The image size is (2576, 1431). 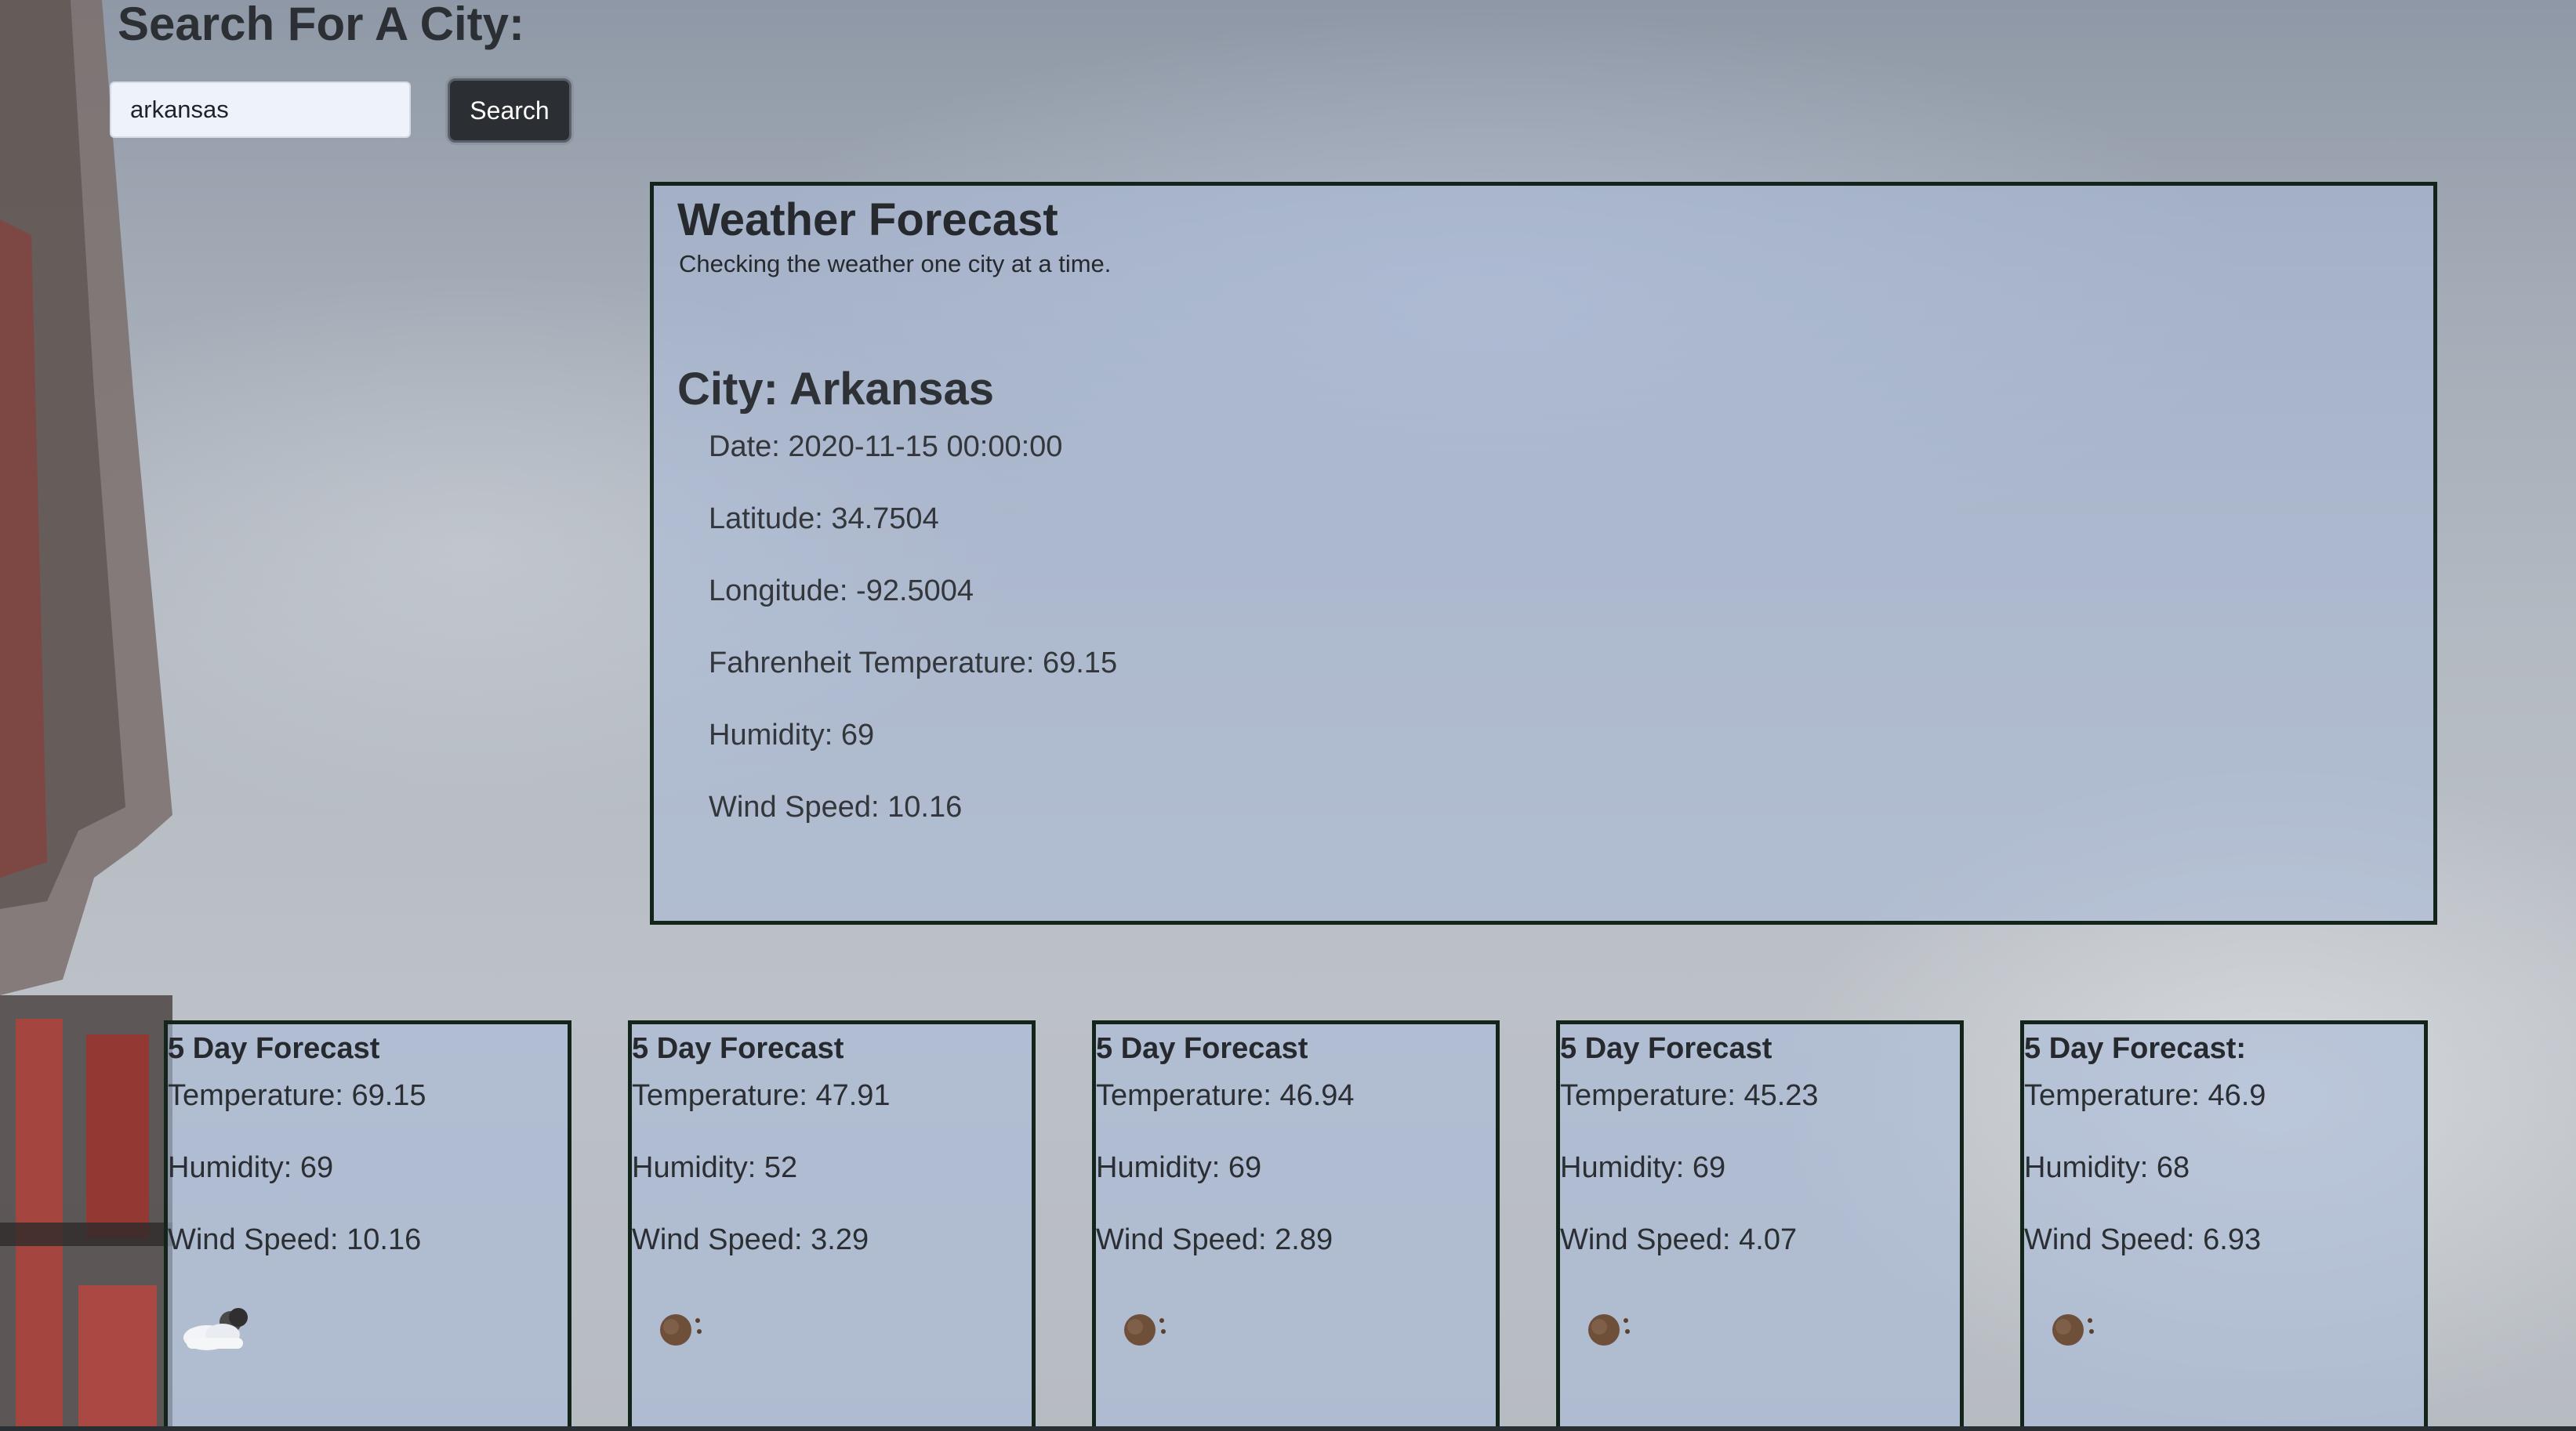 I want to click on background-building-image, so click(x=86, y=715).